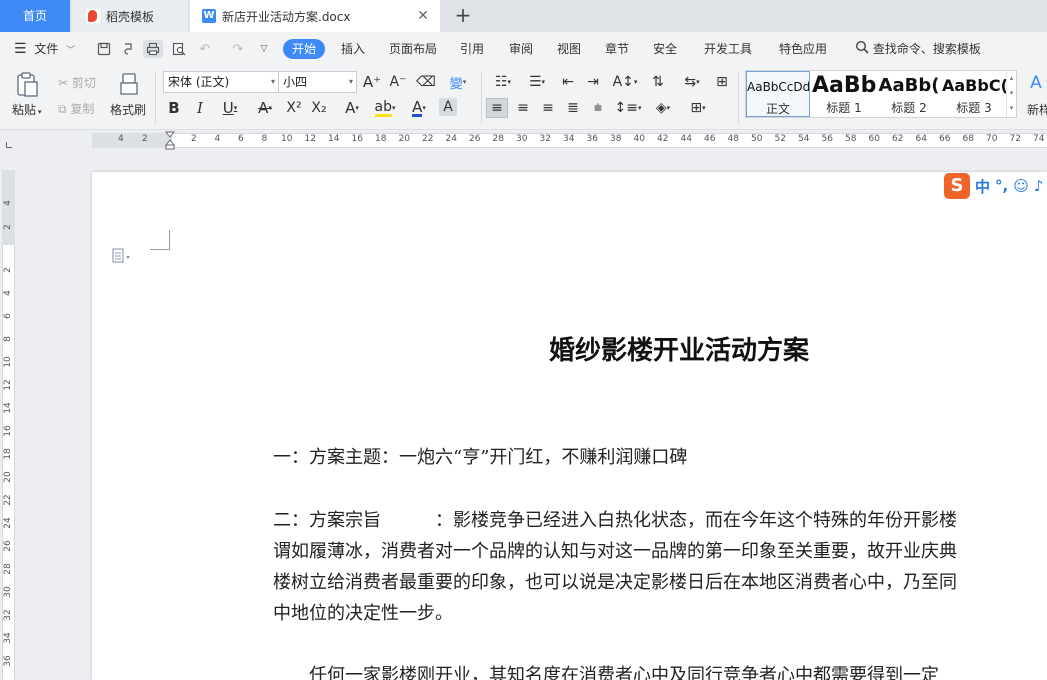 This screenshot has height=680, width=1047. I want to click on style-caption: 标题 3, so click(974, 108).